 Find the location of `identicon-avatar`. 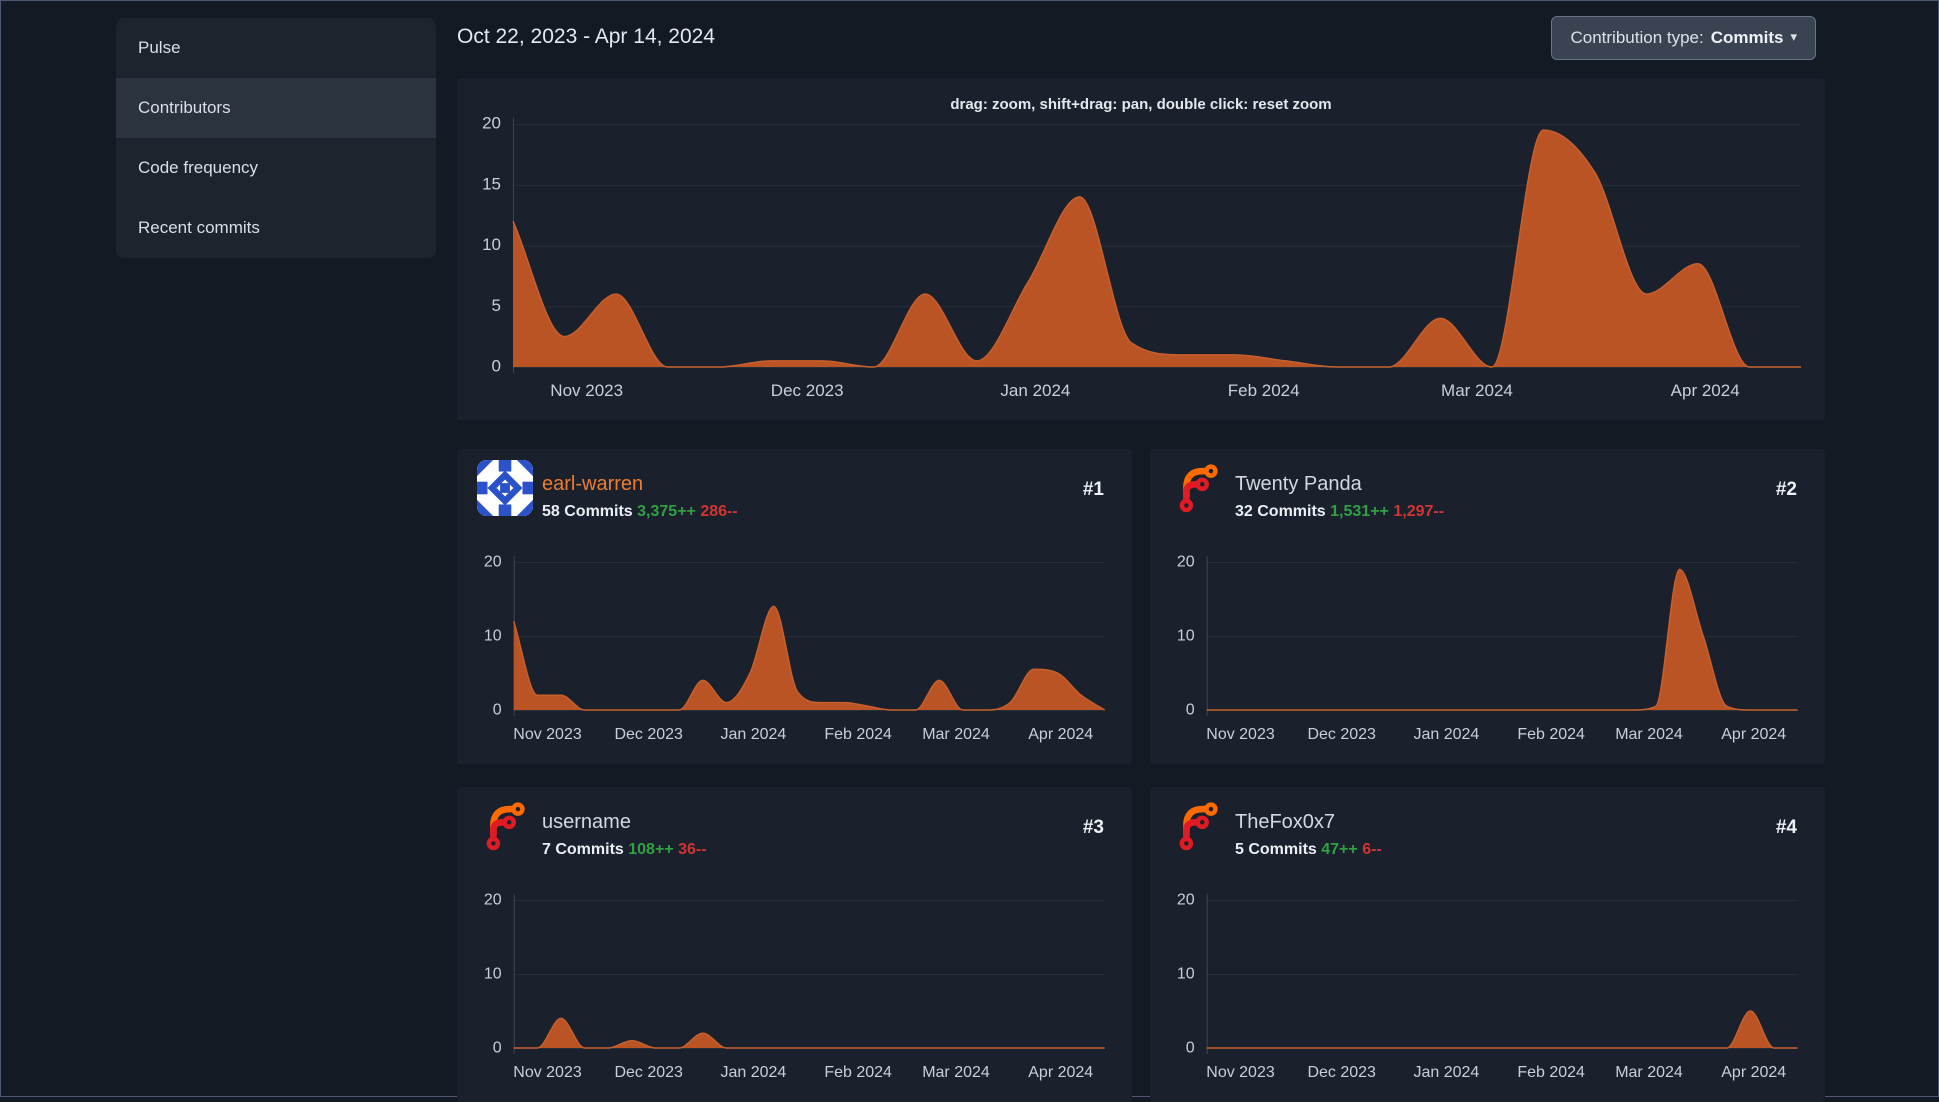

identicon-avatar is located at coordinates (505, 488).